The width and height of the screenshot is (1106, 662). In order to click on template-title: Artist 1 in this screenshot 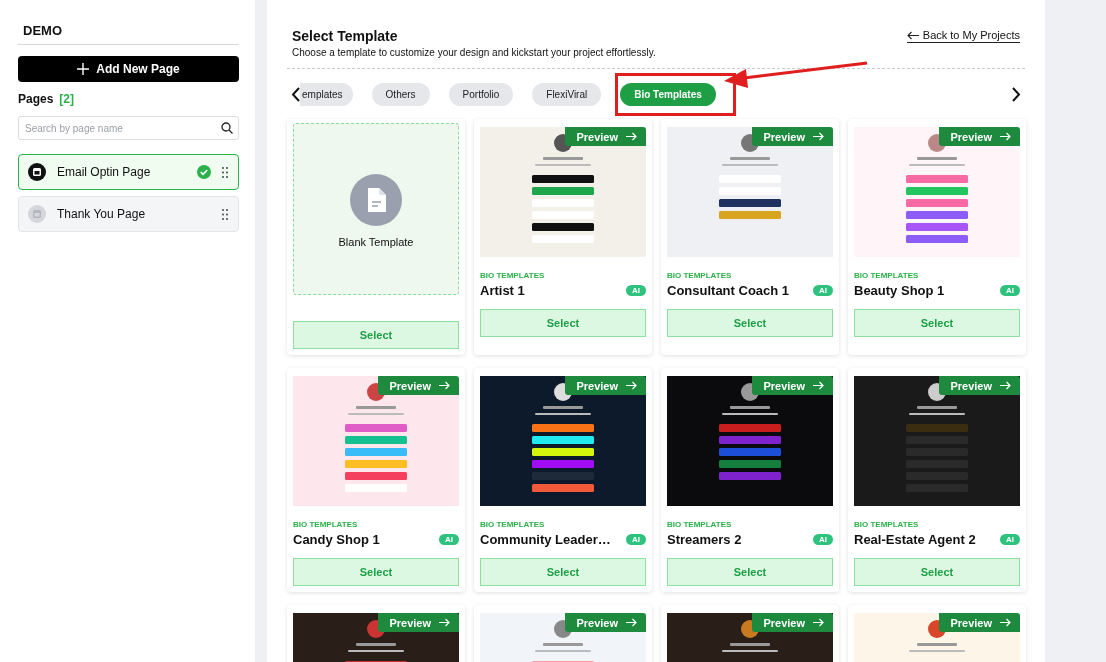, I will do `click(502, 290)`.